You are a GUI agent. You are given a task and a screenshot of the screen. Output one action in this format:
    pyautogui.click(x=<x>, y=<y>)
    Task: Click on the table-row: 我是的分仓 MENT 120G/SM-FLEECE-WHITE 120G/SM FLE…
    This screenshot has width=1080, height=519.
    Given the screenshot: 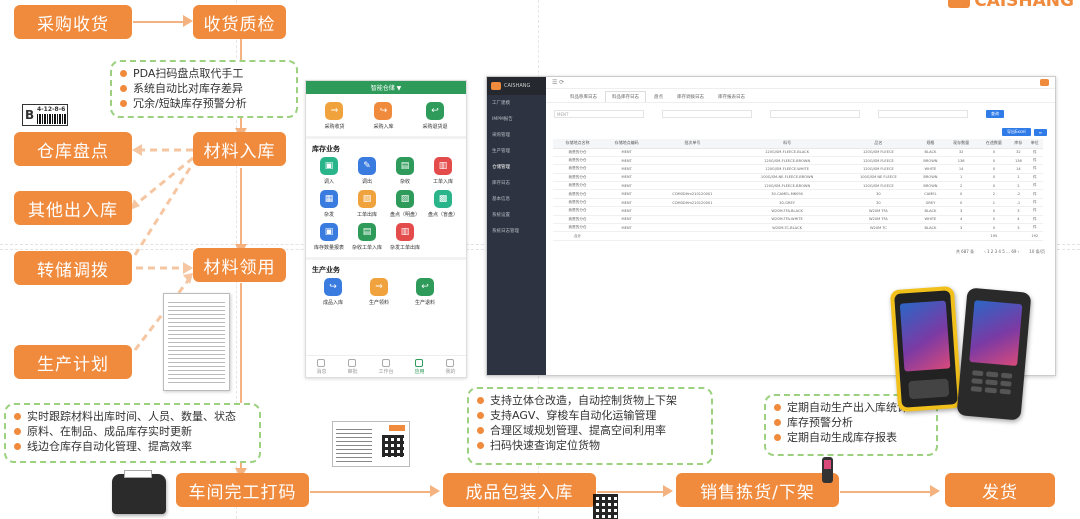 What is the action you would take?
    pyautogui.click(x=798, y=169)
    